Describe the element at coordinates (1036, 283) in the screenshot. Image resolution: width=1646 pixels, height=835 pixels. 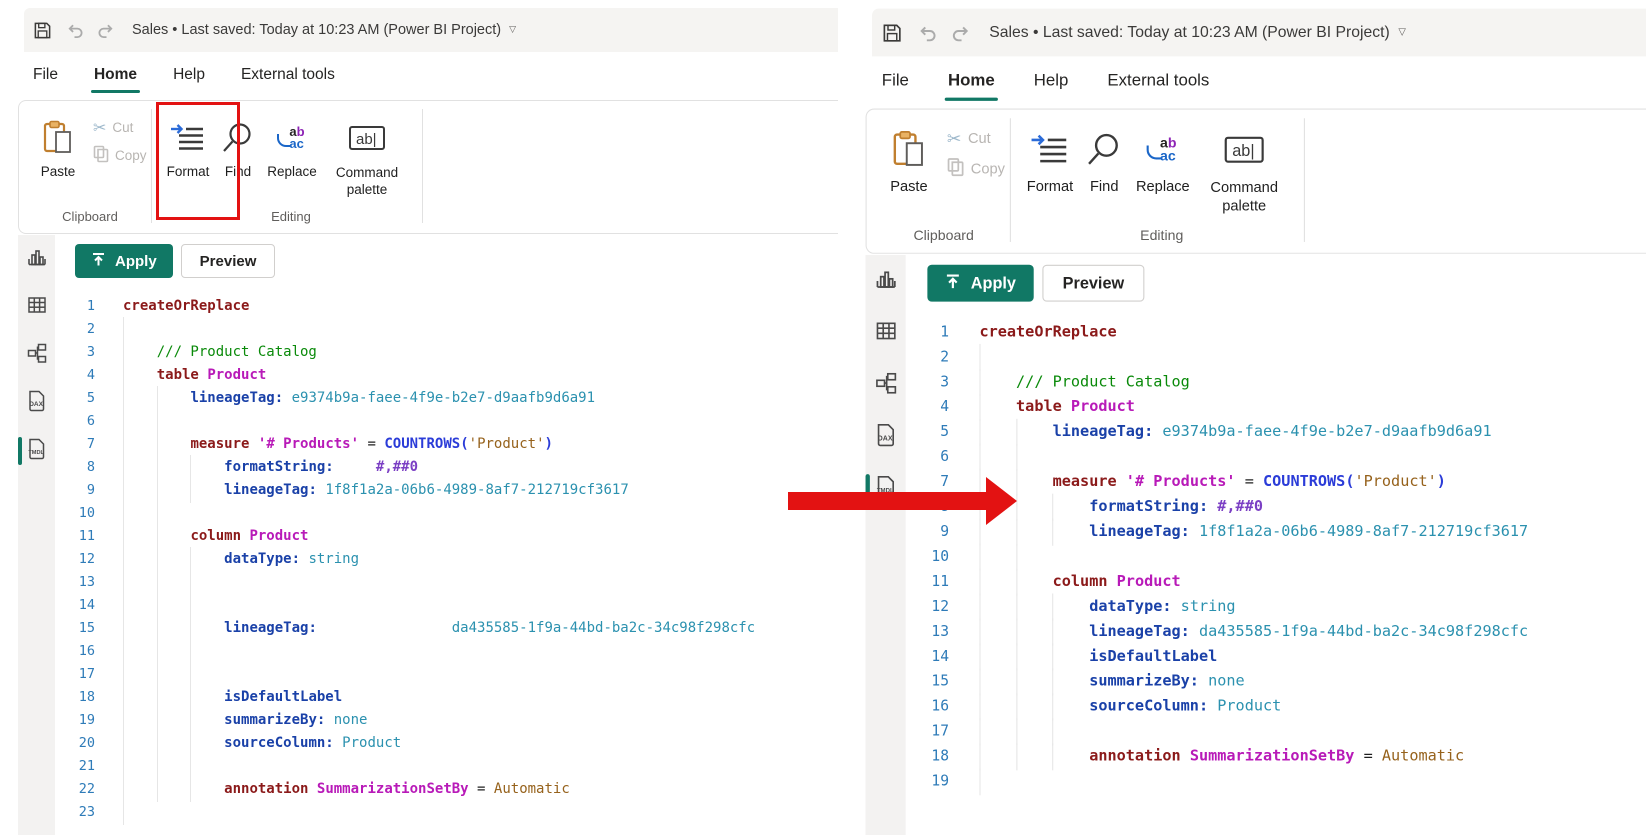
I see `editor-toolbar: Apply Preview` at that location.